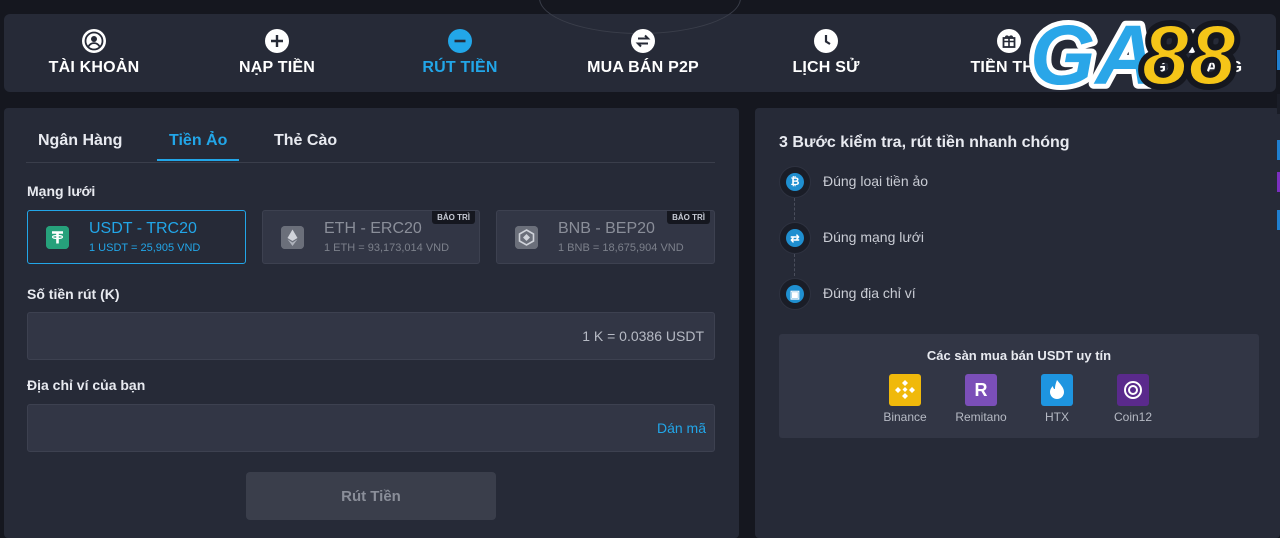 This screenshot has height=538, width=1280. Describe the element at coordinates (371, 496) in the screenshot. I see `withdraw-submit-button: Rút Tiền` at that location.